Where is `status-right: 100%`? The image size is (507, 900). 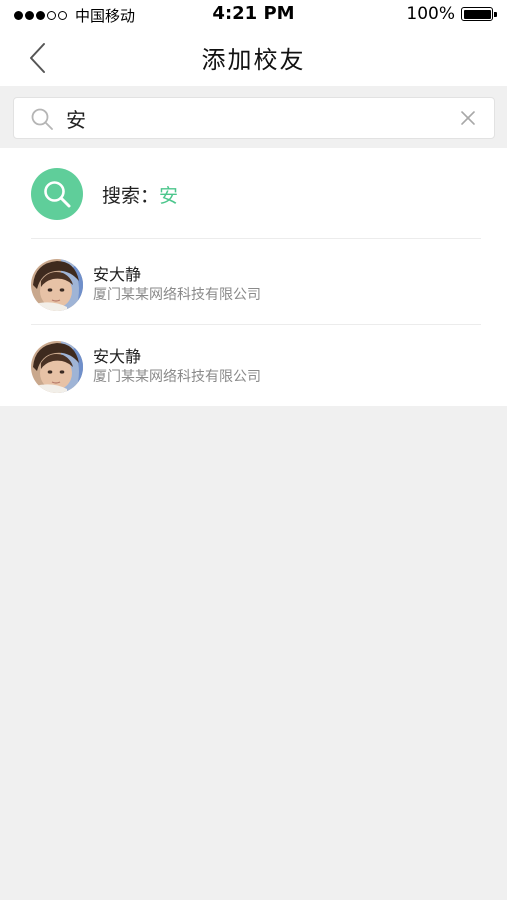 status-right: 100% is located at coordinates (451, 14).